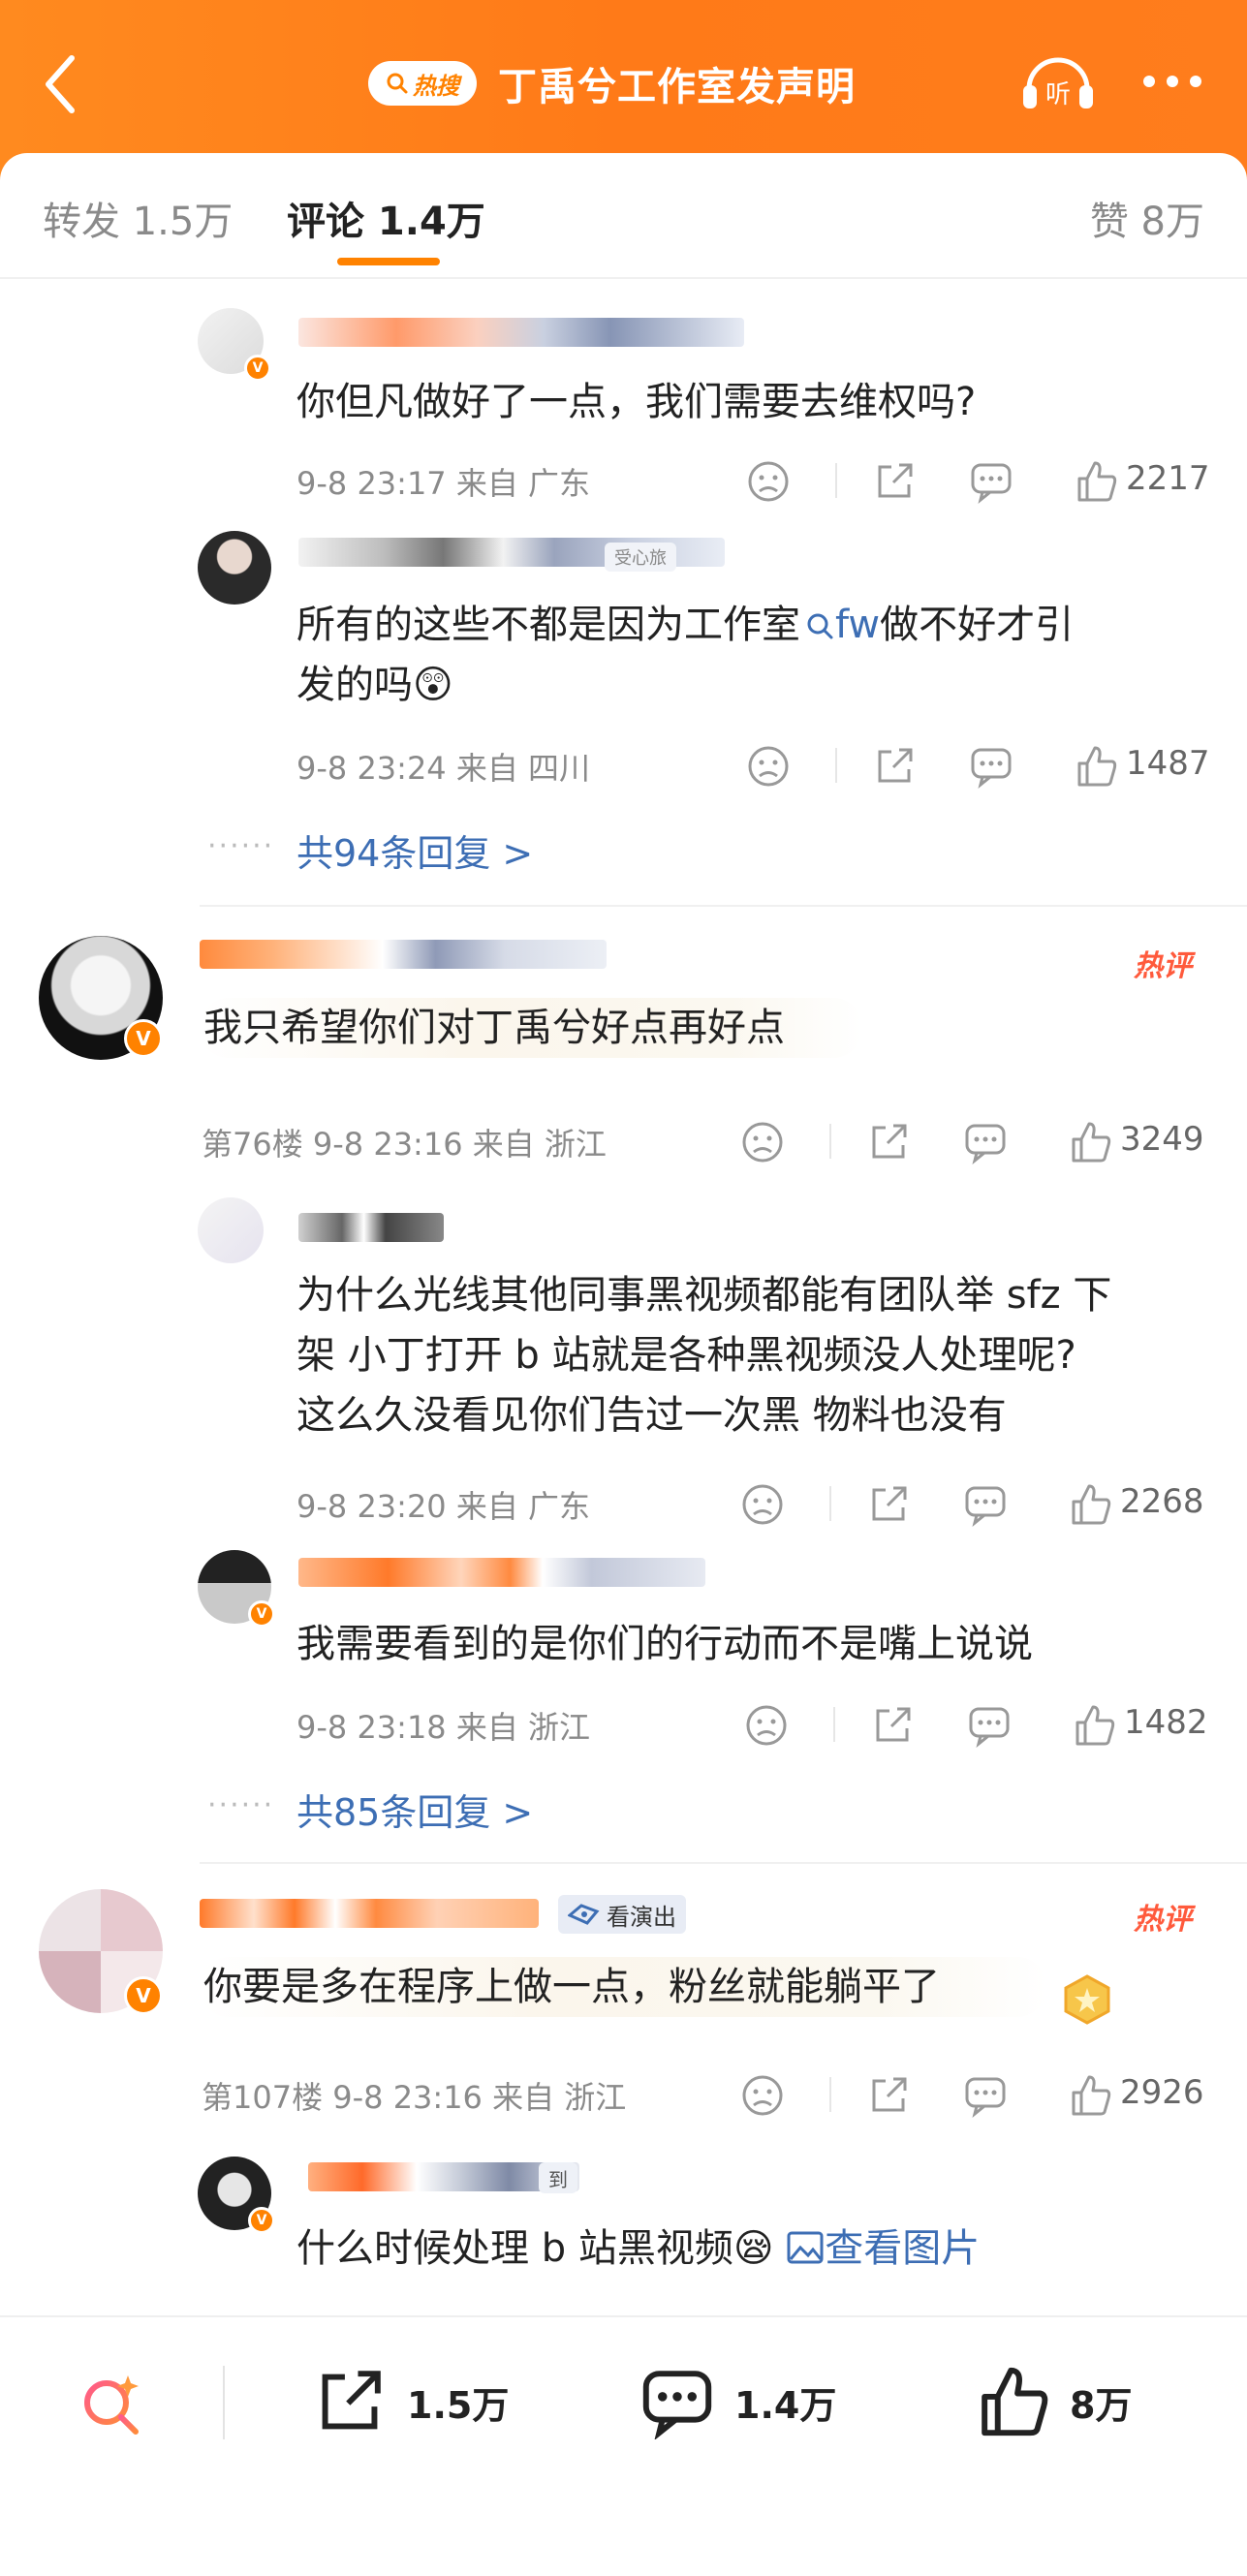 This screenshot has width=1247, height=2576. I want to click on comment-actions: 2926, so click(987, 2096).